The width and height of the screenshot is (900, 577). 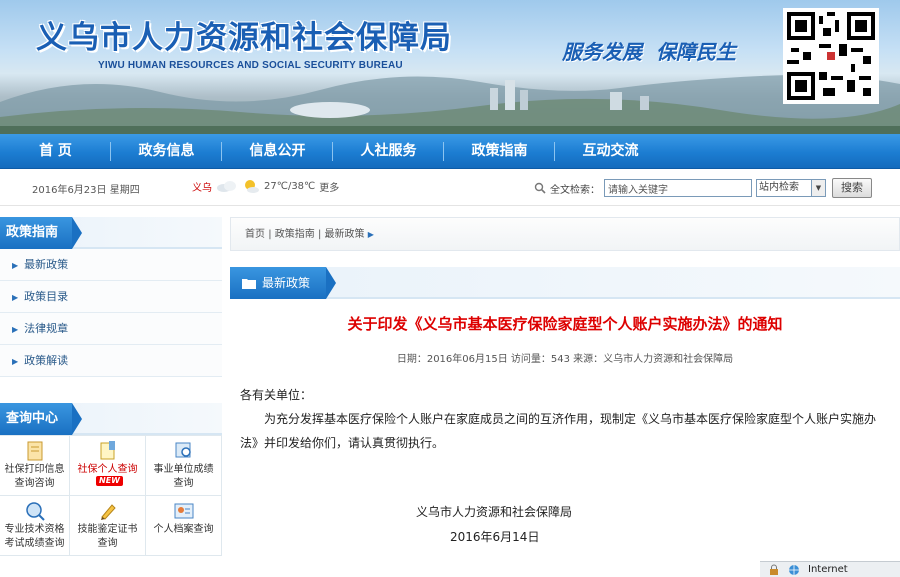 What do you see at coordinates (111, 329) in the screenshot?
I see `sidebar-item-laws: ▶ 法律规章` at bounding box center [111, 329].